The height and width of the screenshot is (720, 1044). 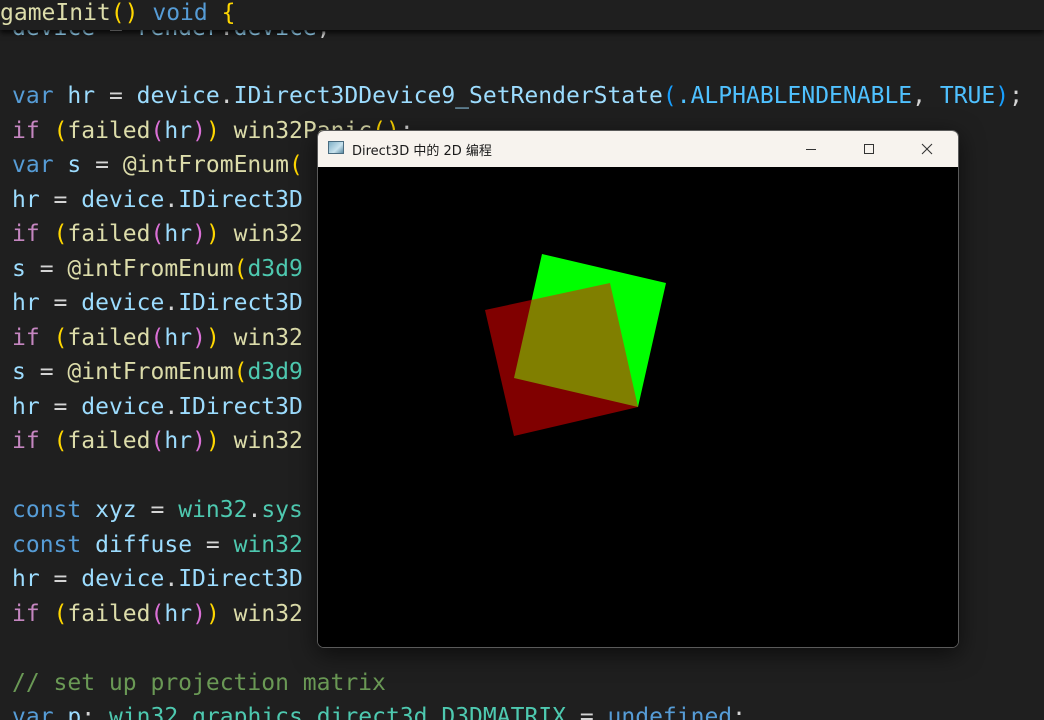 What do you see at coordinates (336, 147) in the screenshot?
I see `app-window-icon` at bounding box center [336, 147].